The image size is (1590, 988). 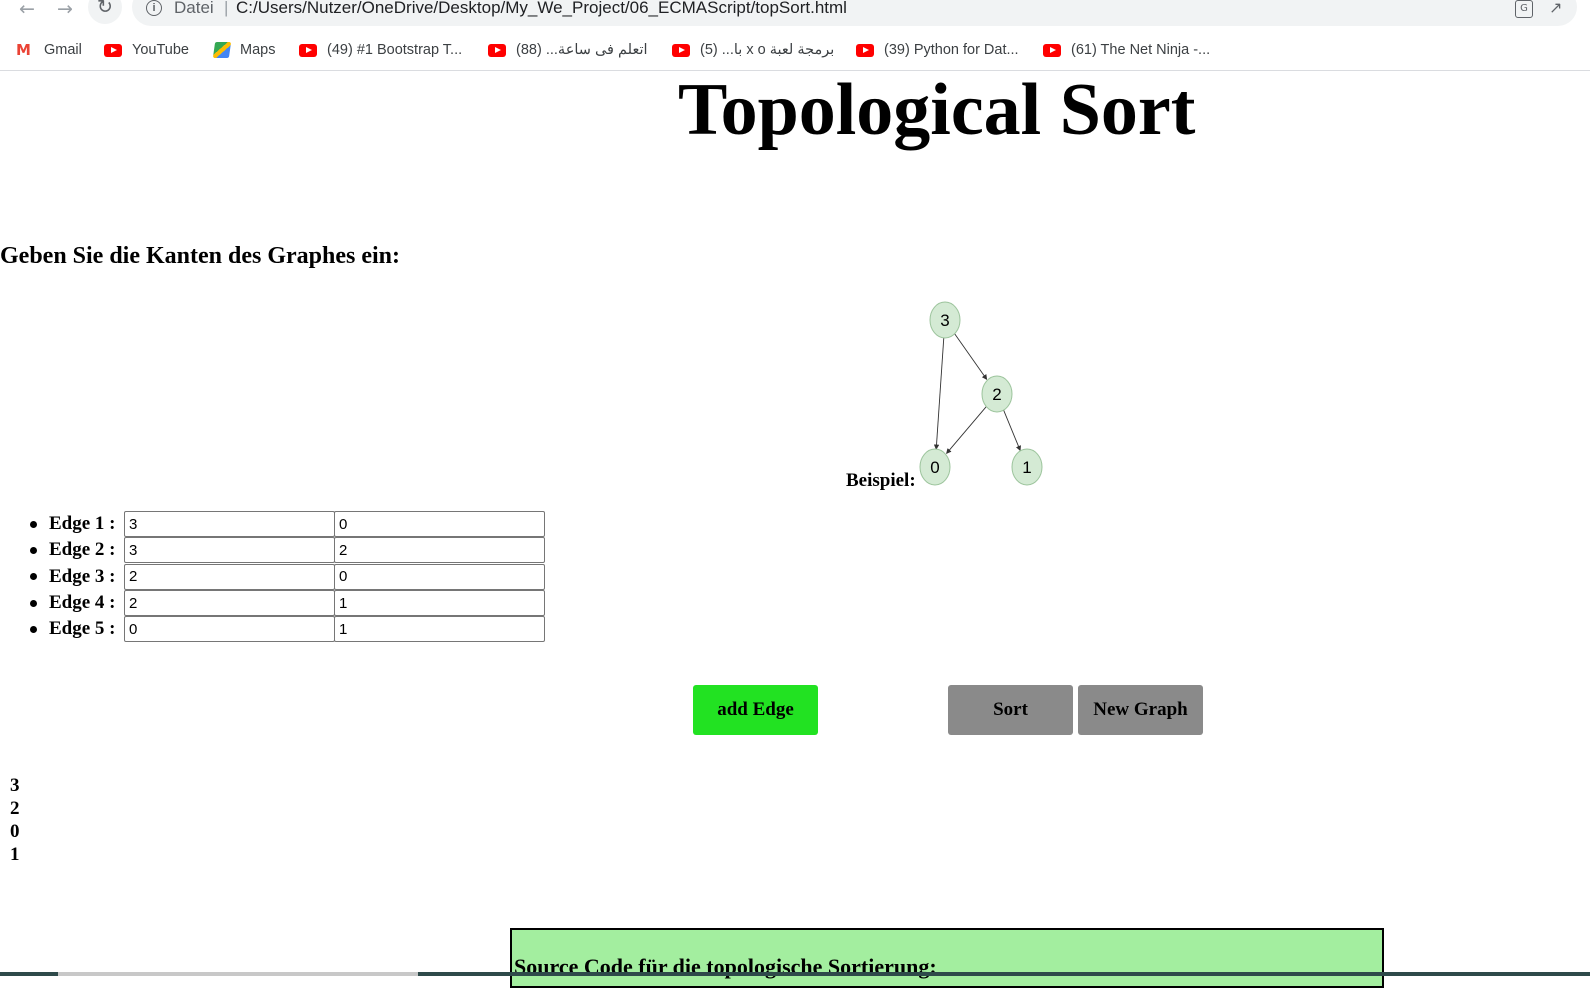 What do you see at coordinates (881, 480) in the screenshot?
I see `example-label: Beispiel:` at bounding box center [881, 480].